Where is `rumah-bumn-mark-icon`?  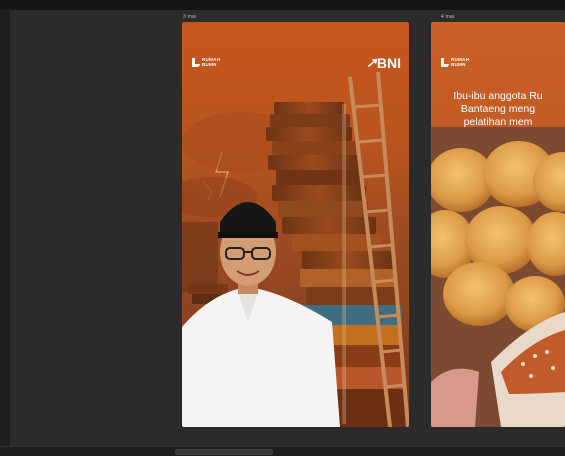
rumah-bumn-mark-icon is located at coordinates (196, 62).